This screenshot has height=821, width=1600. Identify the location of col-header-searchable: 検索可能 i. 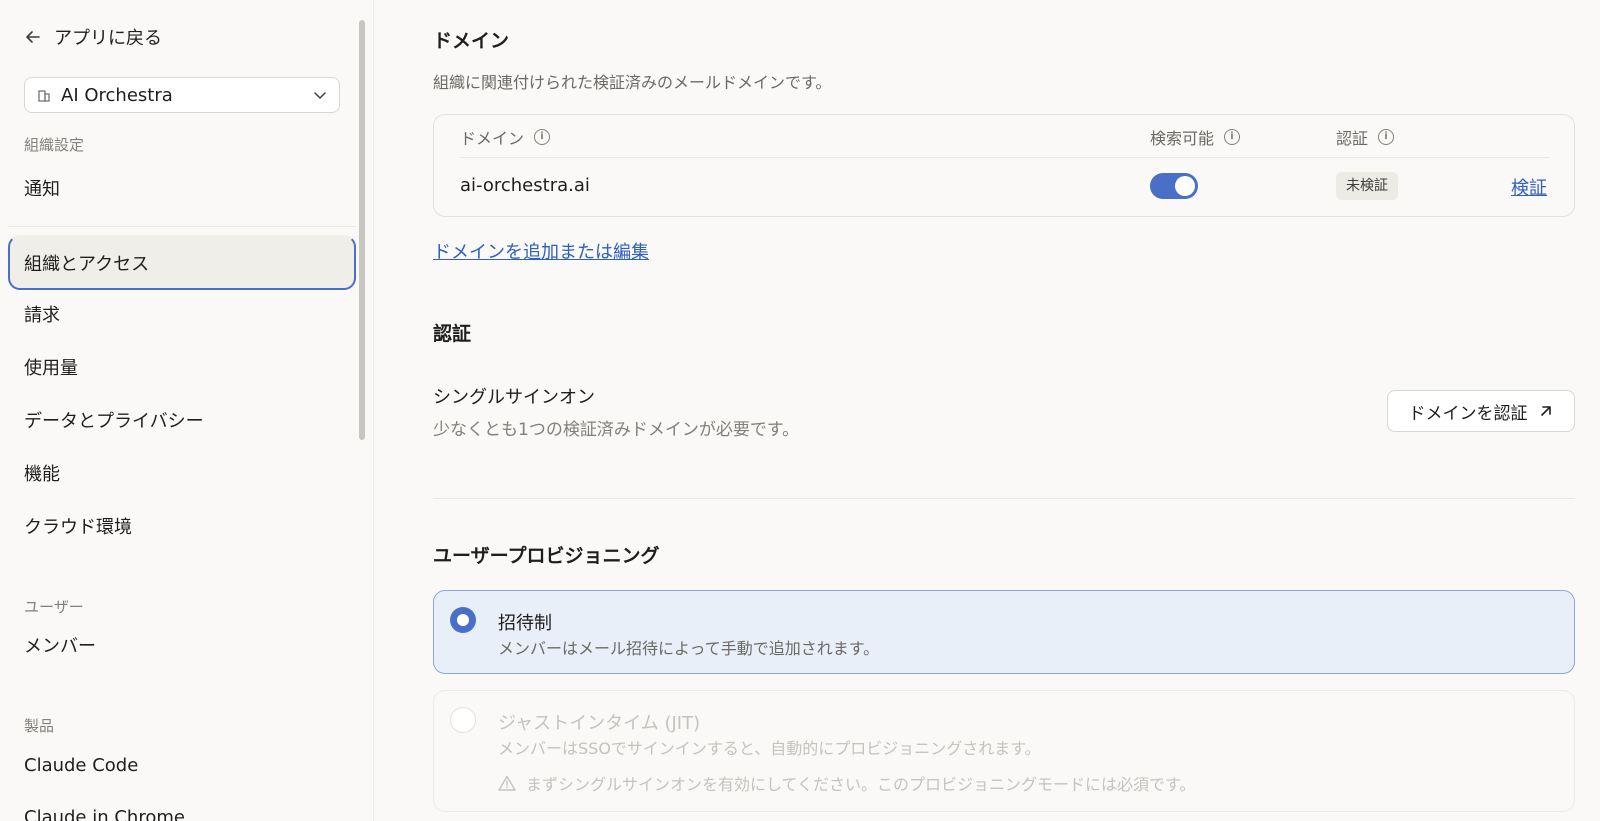
(1195, 137).